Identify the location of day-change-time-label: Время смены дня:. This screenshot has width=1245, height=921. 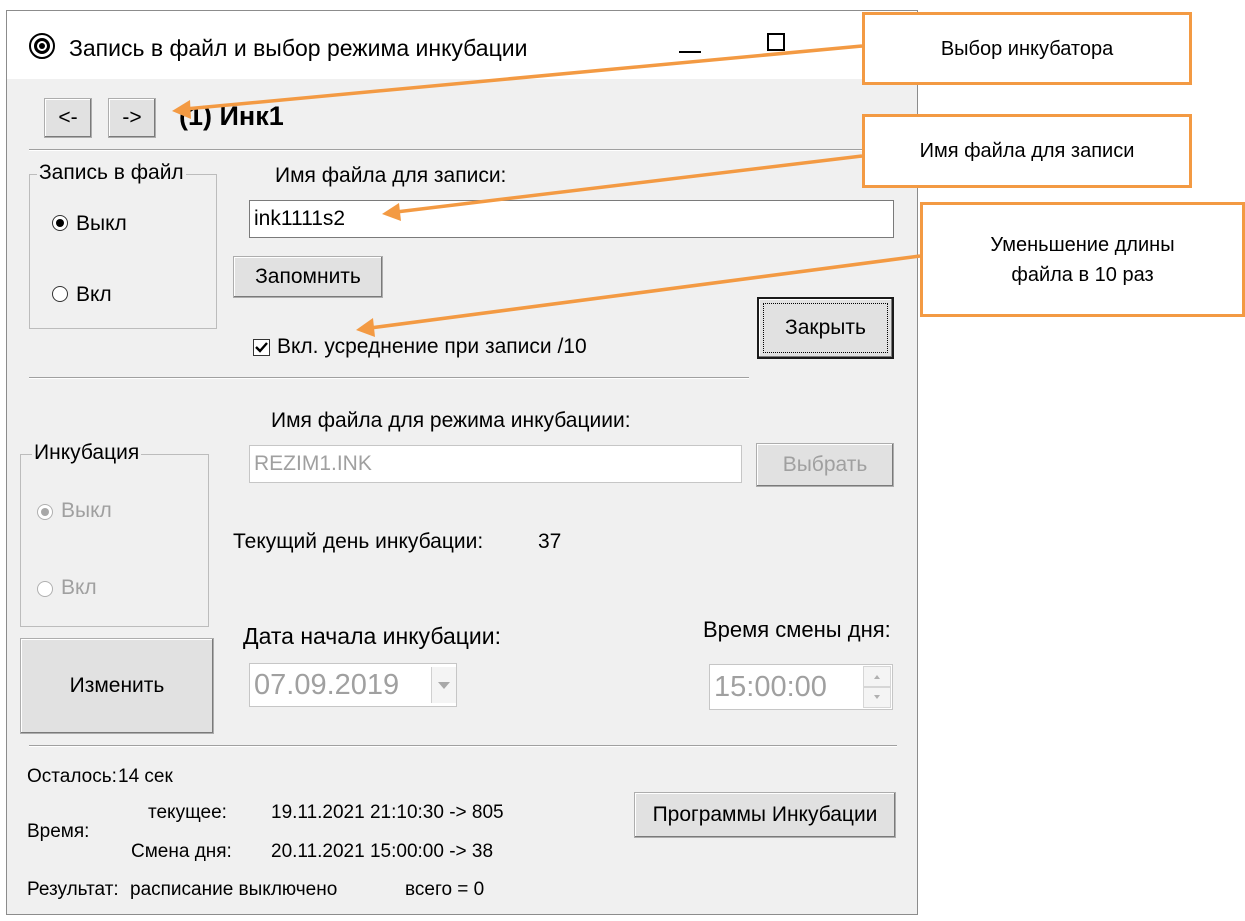
(797, 629).